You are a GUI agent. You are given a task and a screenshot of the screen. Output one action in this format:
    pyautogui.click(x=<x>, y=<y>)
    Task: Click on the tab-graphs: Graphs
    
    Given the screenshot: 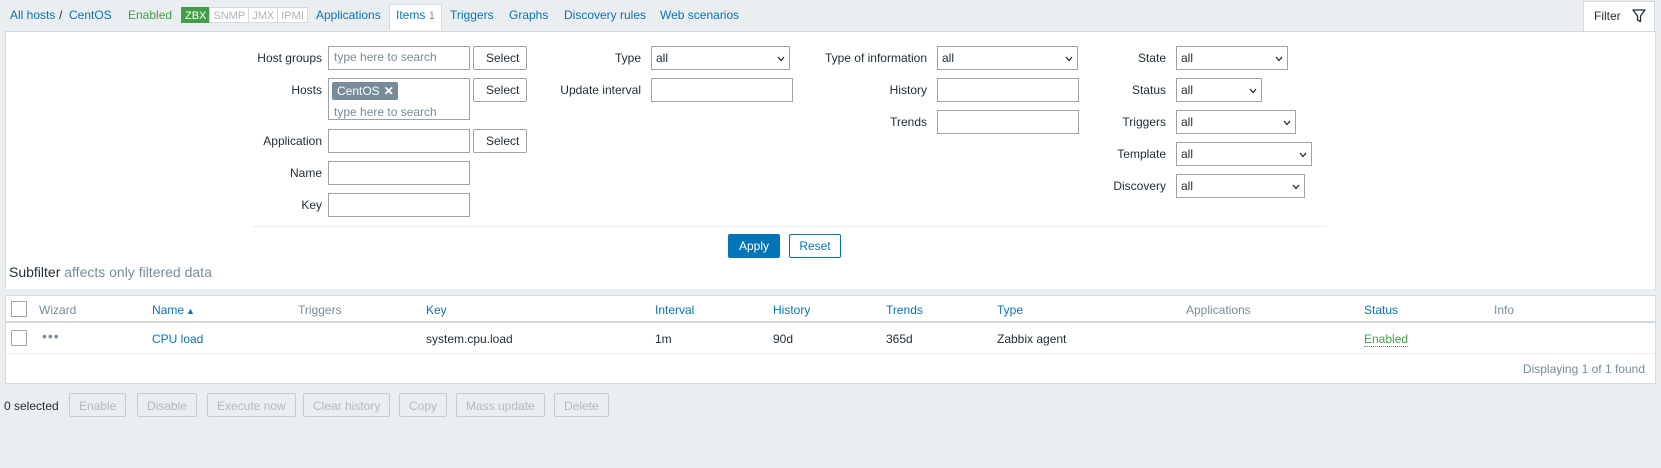 What is the action you would take?
    pyautogui.click(x=528, y=15)
    